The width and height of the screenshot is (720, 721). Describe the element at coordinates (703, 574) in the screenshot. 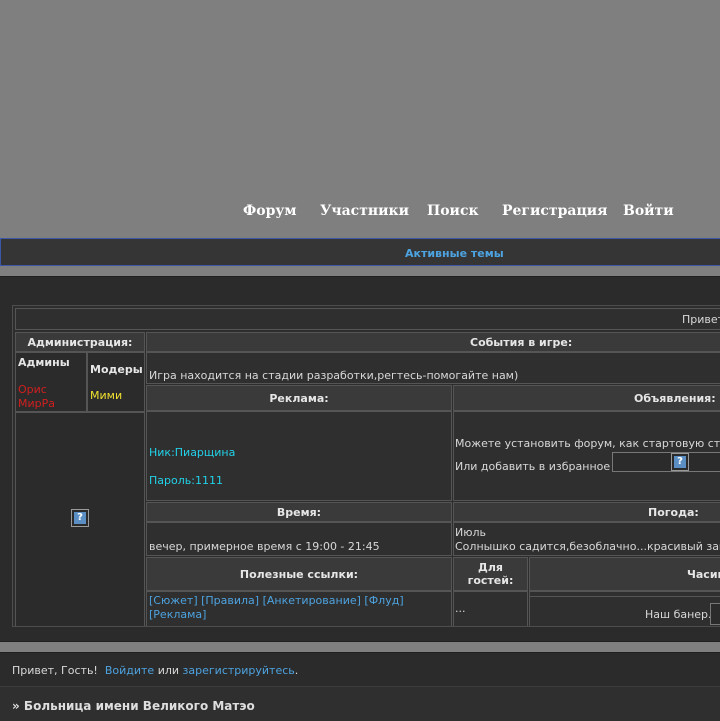

I see `hours-header-text: Часик` at that location.